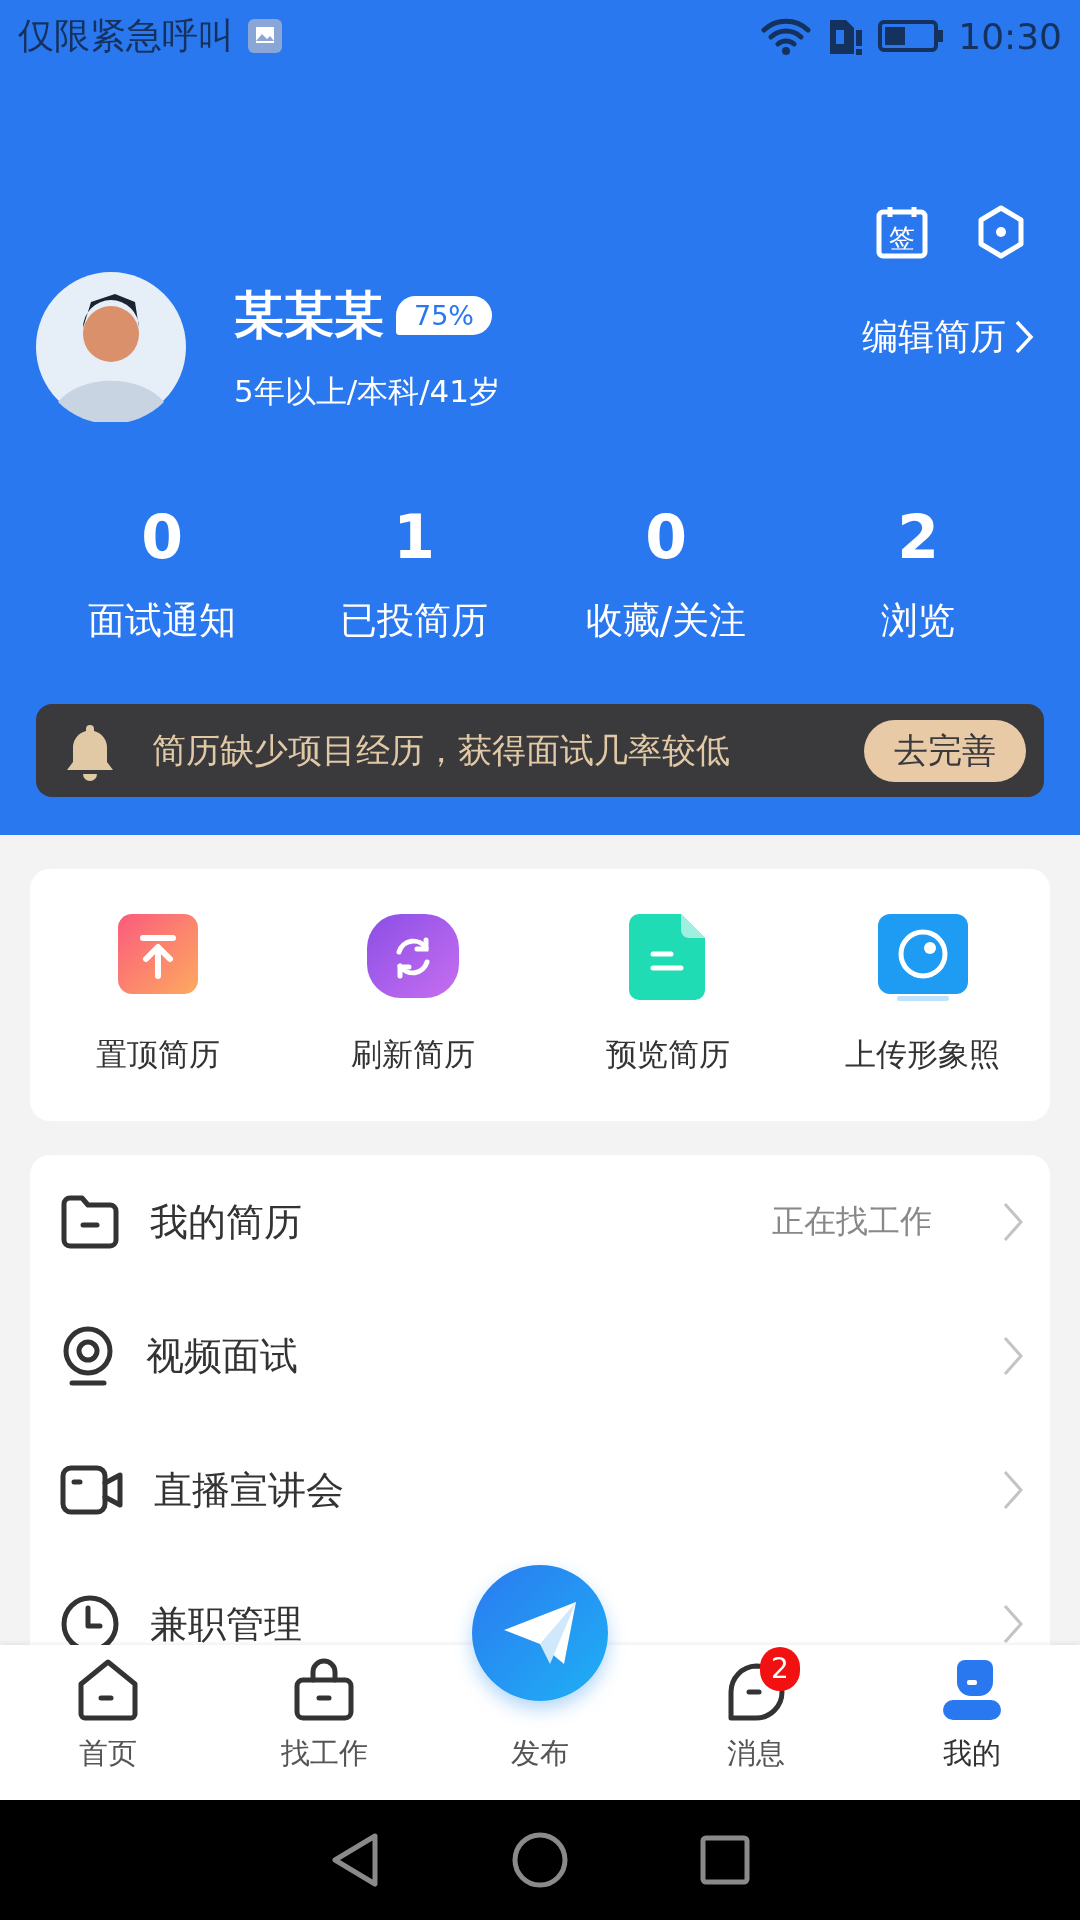 The height and width of the screenshot is (1920, 1080). I want to click on nav-tab: 找工作, so click(324, 1722).